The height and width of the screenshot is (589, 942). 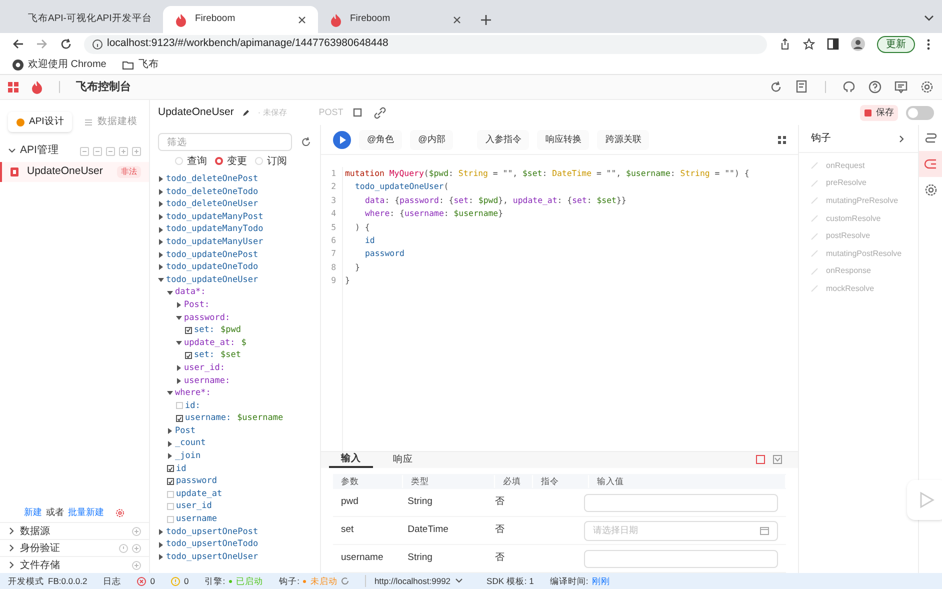 What do you see at coordinates (239, 330) in the screenshot?
I see `tree-item: set: $pwd` at bounding box center [239, 330].